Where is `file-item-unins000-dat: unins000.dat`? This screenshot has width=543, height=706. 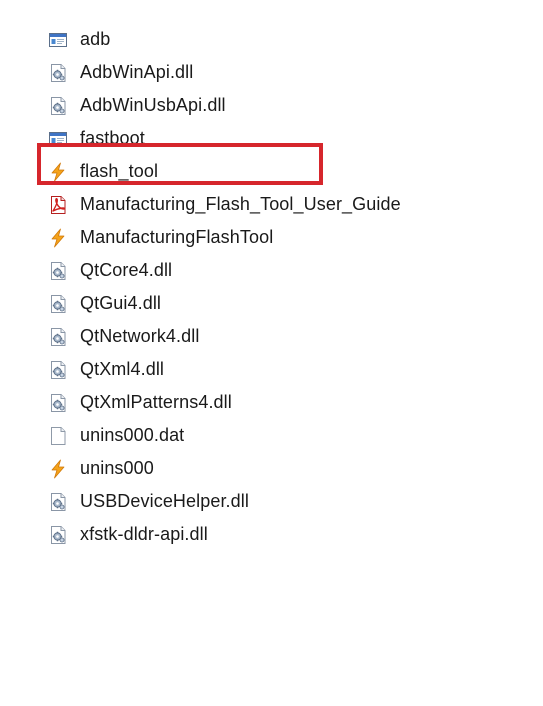 file-item-unins000-dat: unins000.dat is located at coordinates (288, 435).